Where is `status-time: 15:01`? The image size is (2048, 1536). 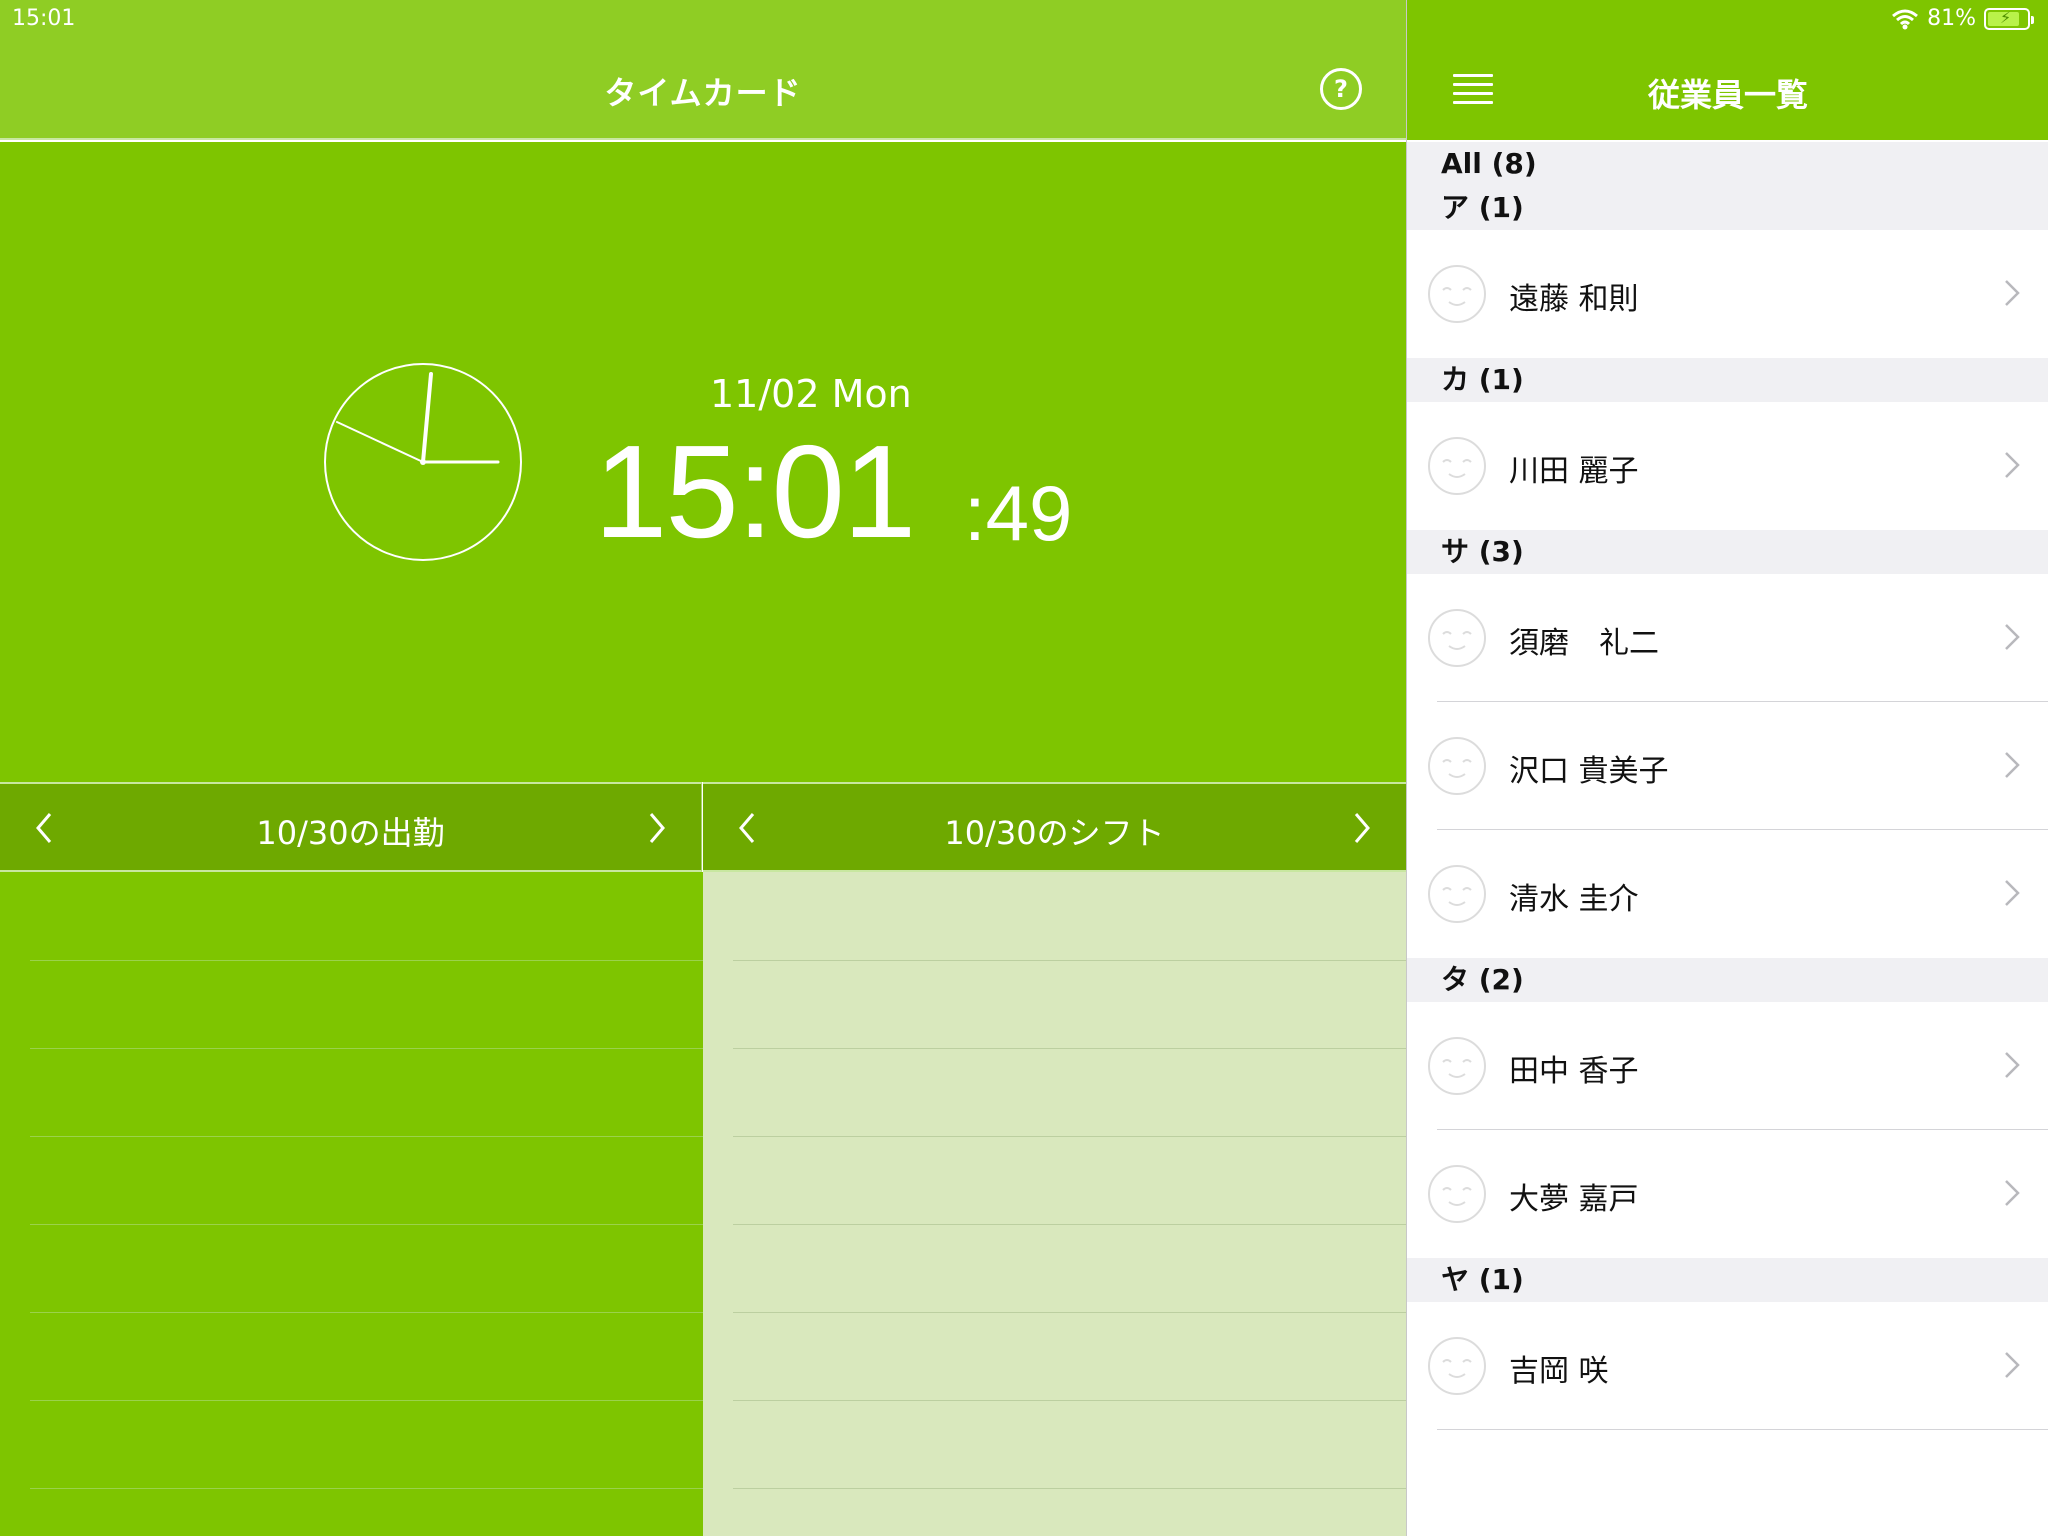 status-time: 15:01 is located at coordinates (44, 18).